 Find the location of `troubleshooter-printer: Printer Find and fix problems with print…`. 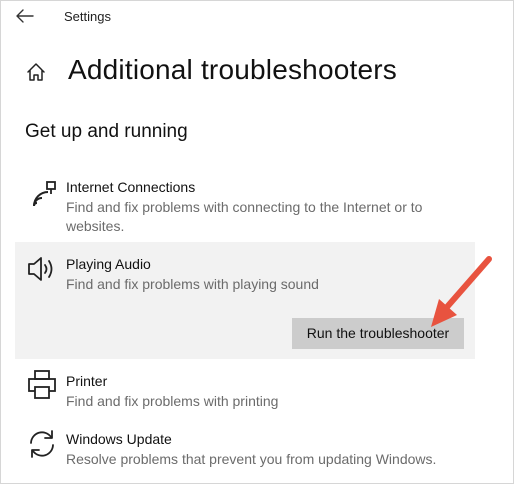

troubleshooter-printer: Printer Find and fix problems with print… is located at coordinates (245, 391).